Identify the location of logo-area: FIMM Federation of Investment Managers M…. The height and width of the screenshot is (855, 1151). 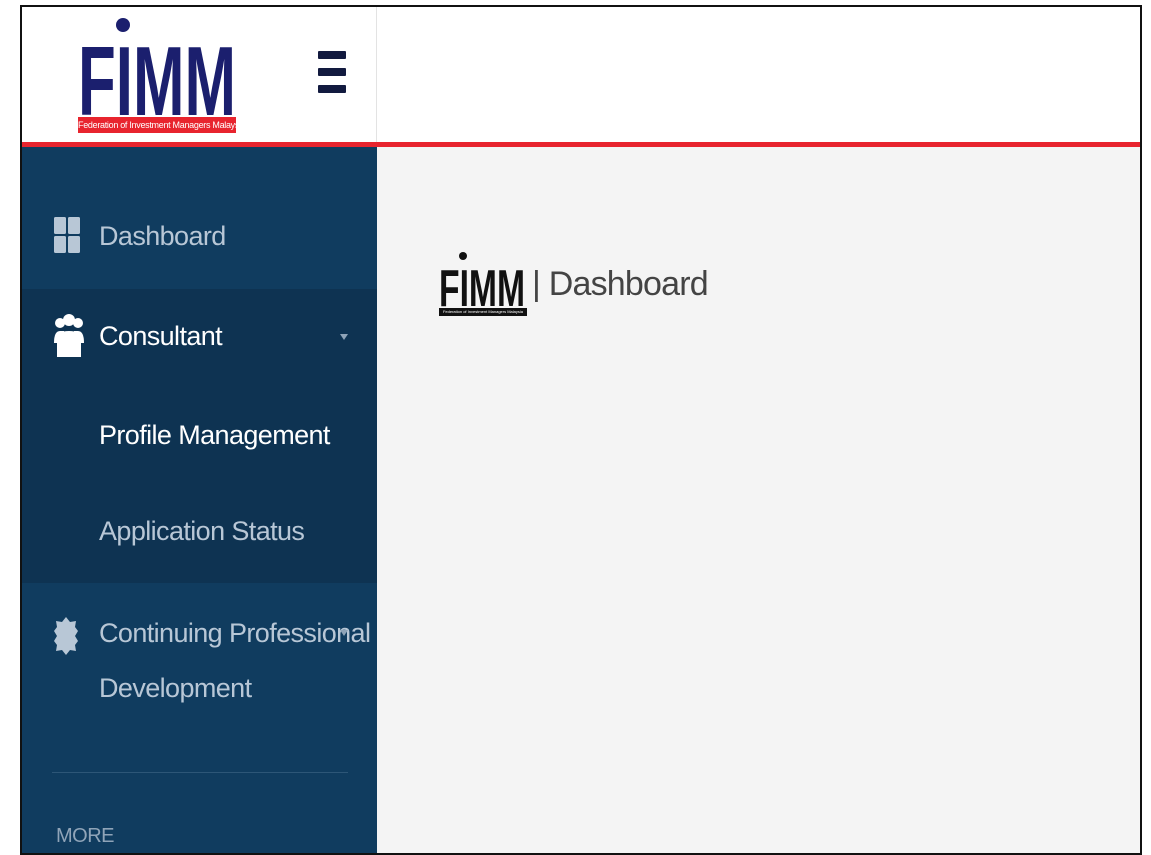
(199, 74).